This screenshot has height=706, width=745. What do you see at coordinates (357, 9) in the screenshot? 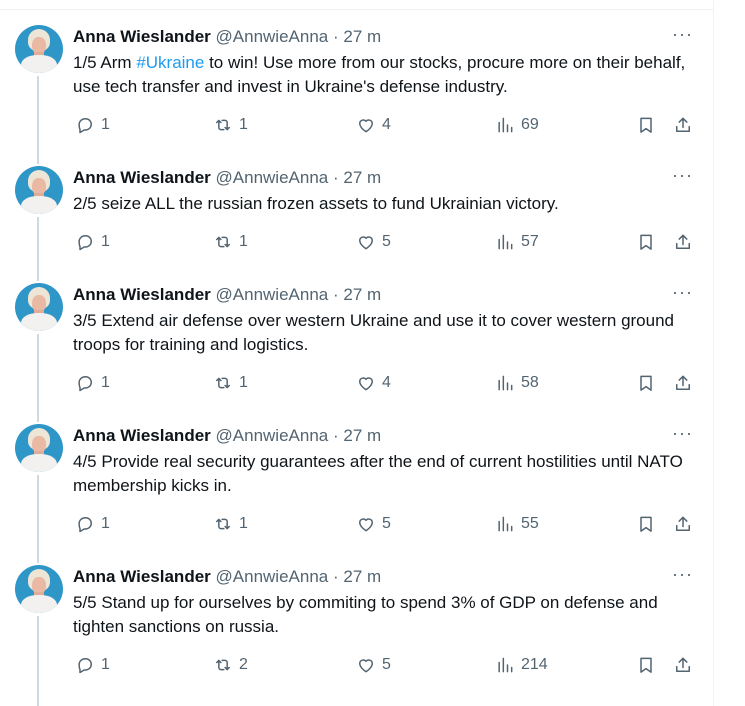
I see `top-divider` at bounding box center [357, 9].